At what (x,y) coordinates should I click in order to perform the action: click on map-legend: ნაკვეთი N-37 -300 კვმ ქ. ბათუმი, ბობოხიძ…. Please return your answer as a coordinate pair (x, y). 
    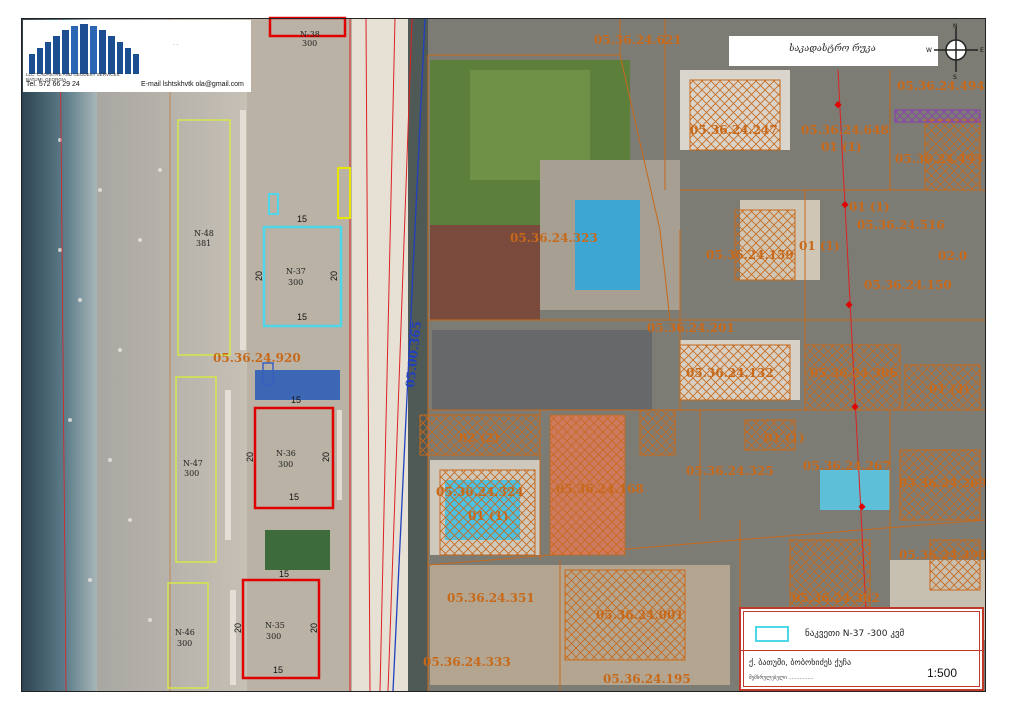
    Looking at the image, I should click on (861, 649).